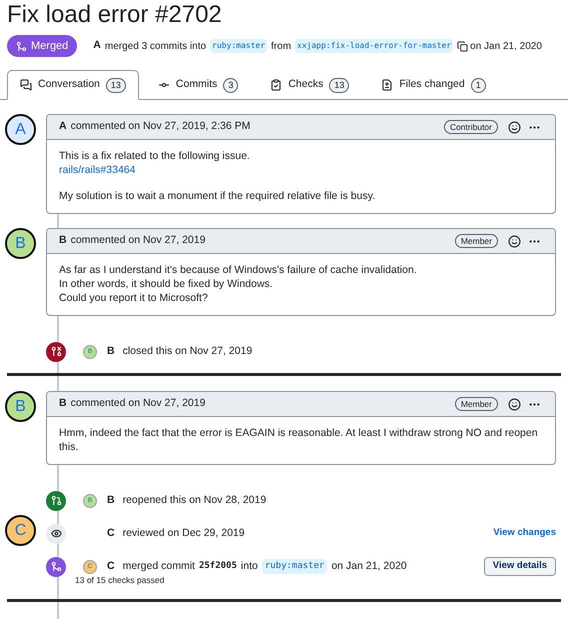 The image size is (568, 619). What do you see at coordinates (56, 500) in the screenshot?
I see `pull-request-icon` at bounding box center [56, 500].